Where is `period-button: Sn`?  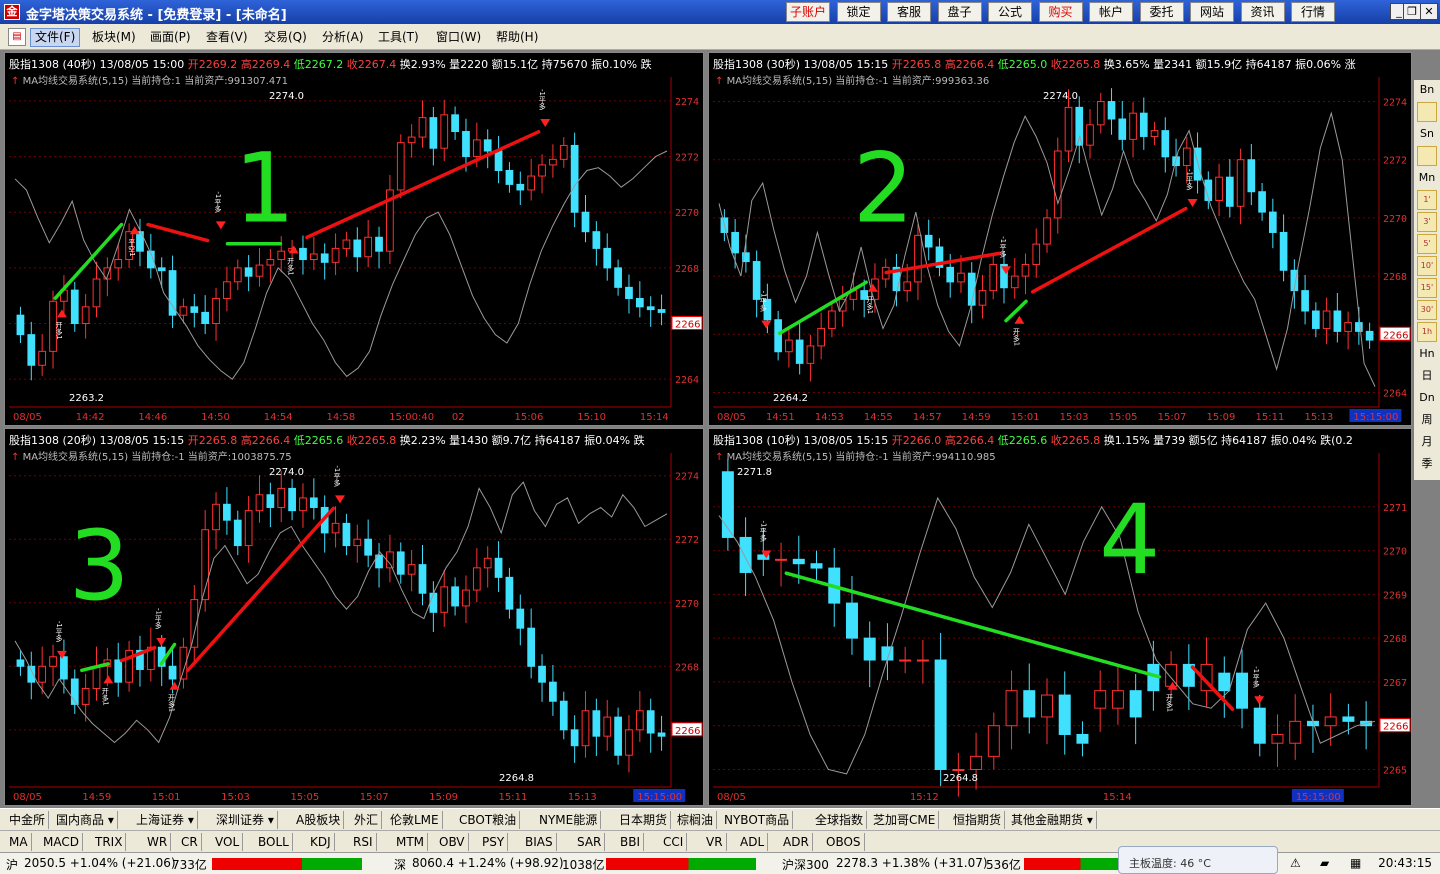 period-button: Sn is located at coordinates (1427, 134).